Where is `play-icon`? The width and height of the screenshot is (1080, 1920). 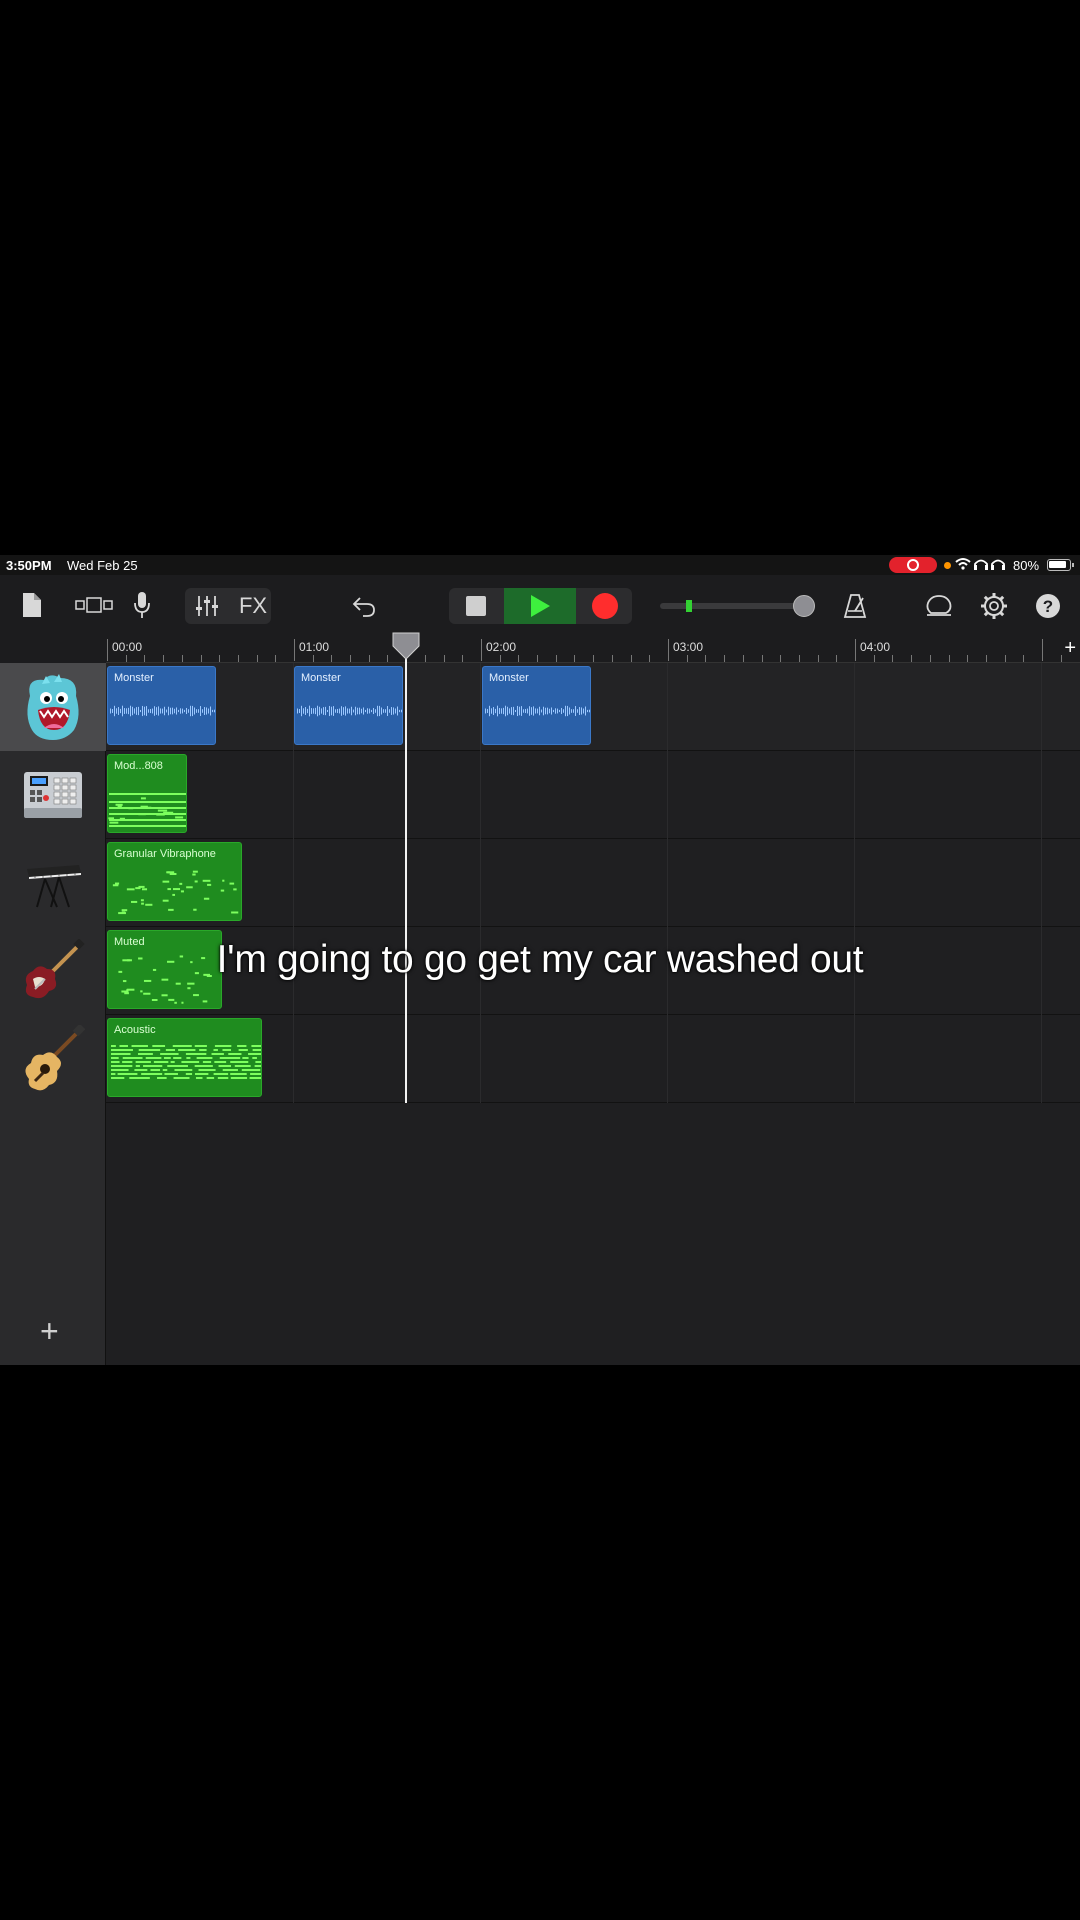 play-icon is located at coordinates (540, 606).